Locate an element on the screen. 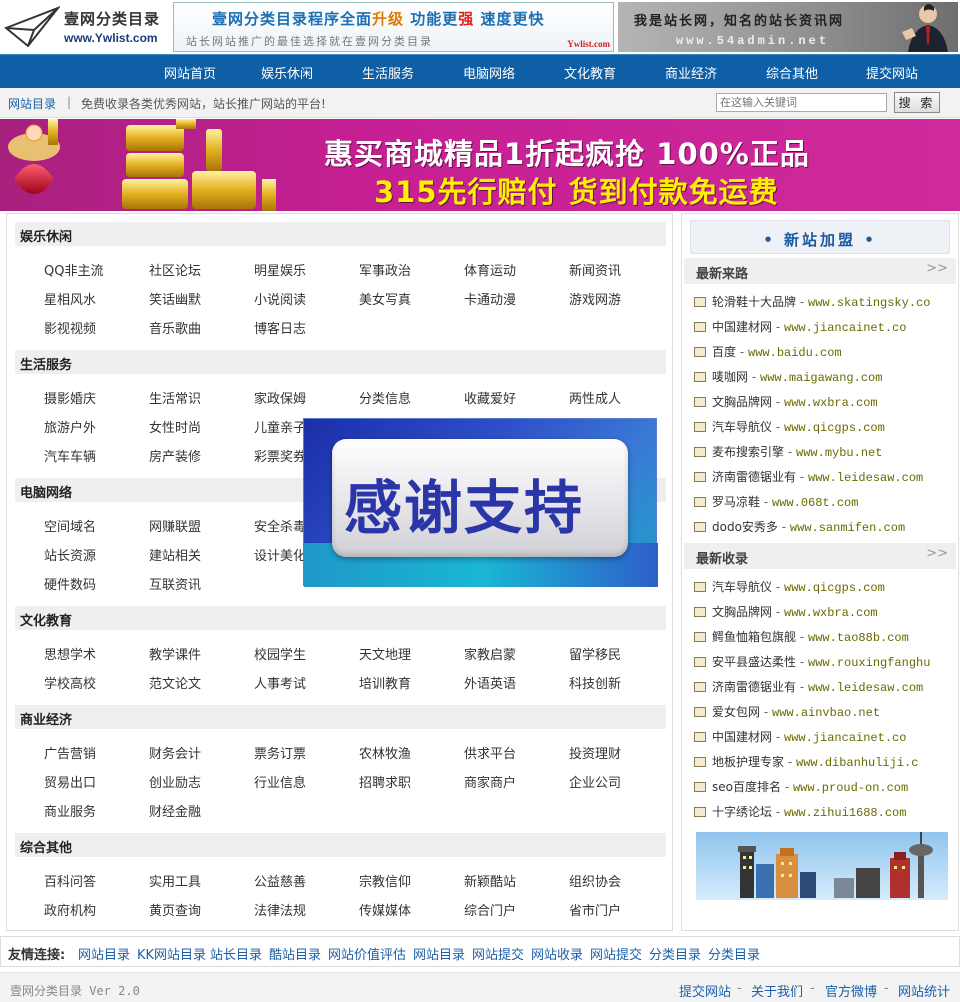 This screenshot has width=960, height=1002. category-link: 两性成人 is located at coordinates (595, 397).